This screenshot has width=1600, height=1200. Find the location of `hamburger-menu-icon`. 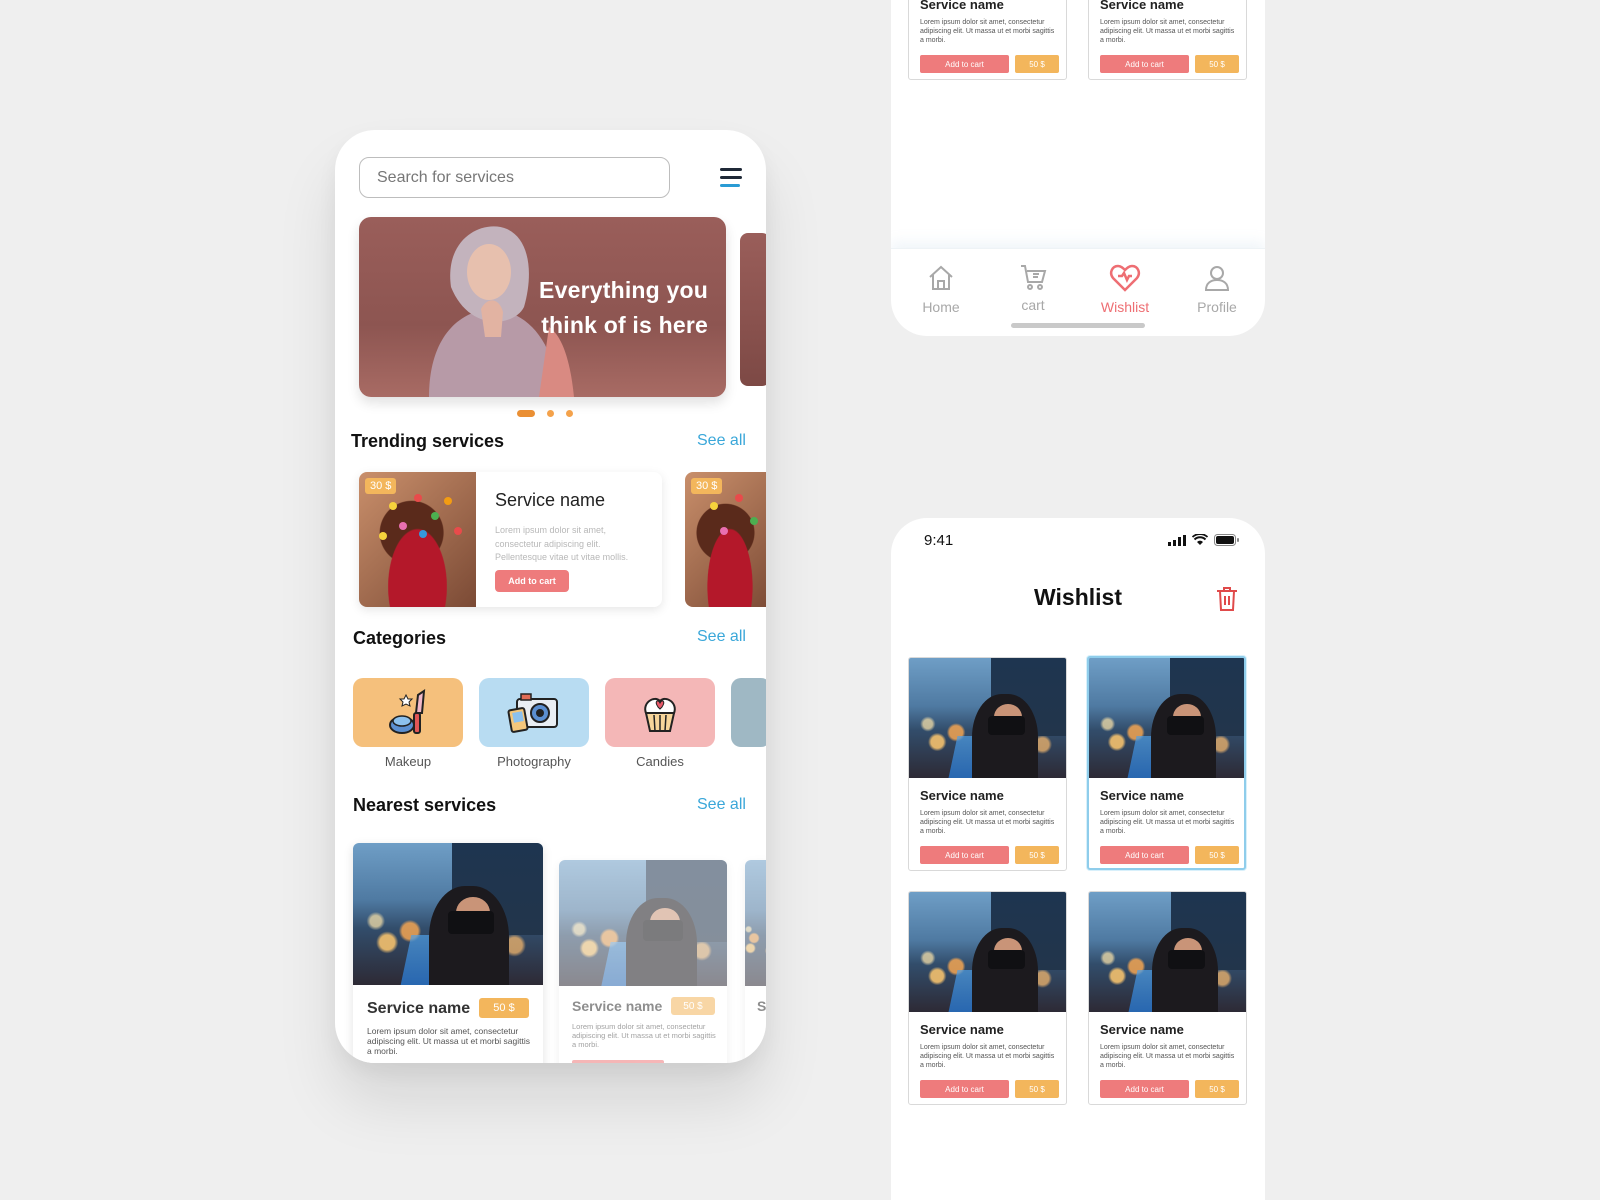

hamburger-menu-icon is located at coordinates (731, 178).